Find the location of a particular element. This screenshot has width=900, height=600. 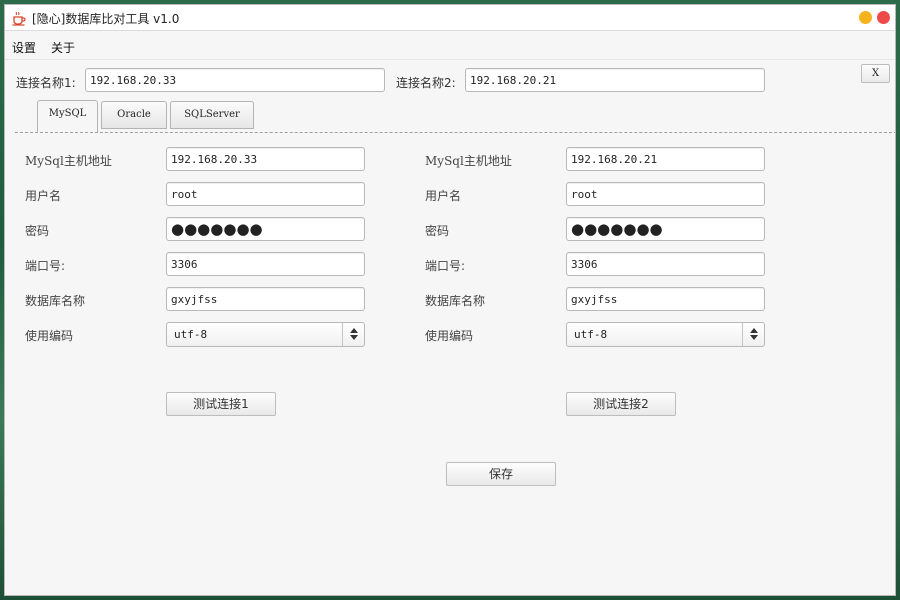

menu-settings: 设置 is located at coordinates (24, 47).